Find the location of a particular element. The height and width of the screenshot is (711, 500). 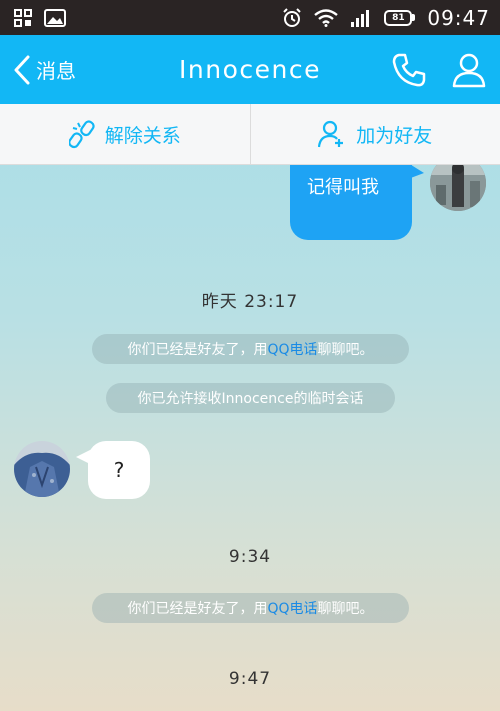

status-right: 81 09:47 is located at coordinates (386, 18).